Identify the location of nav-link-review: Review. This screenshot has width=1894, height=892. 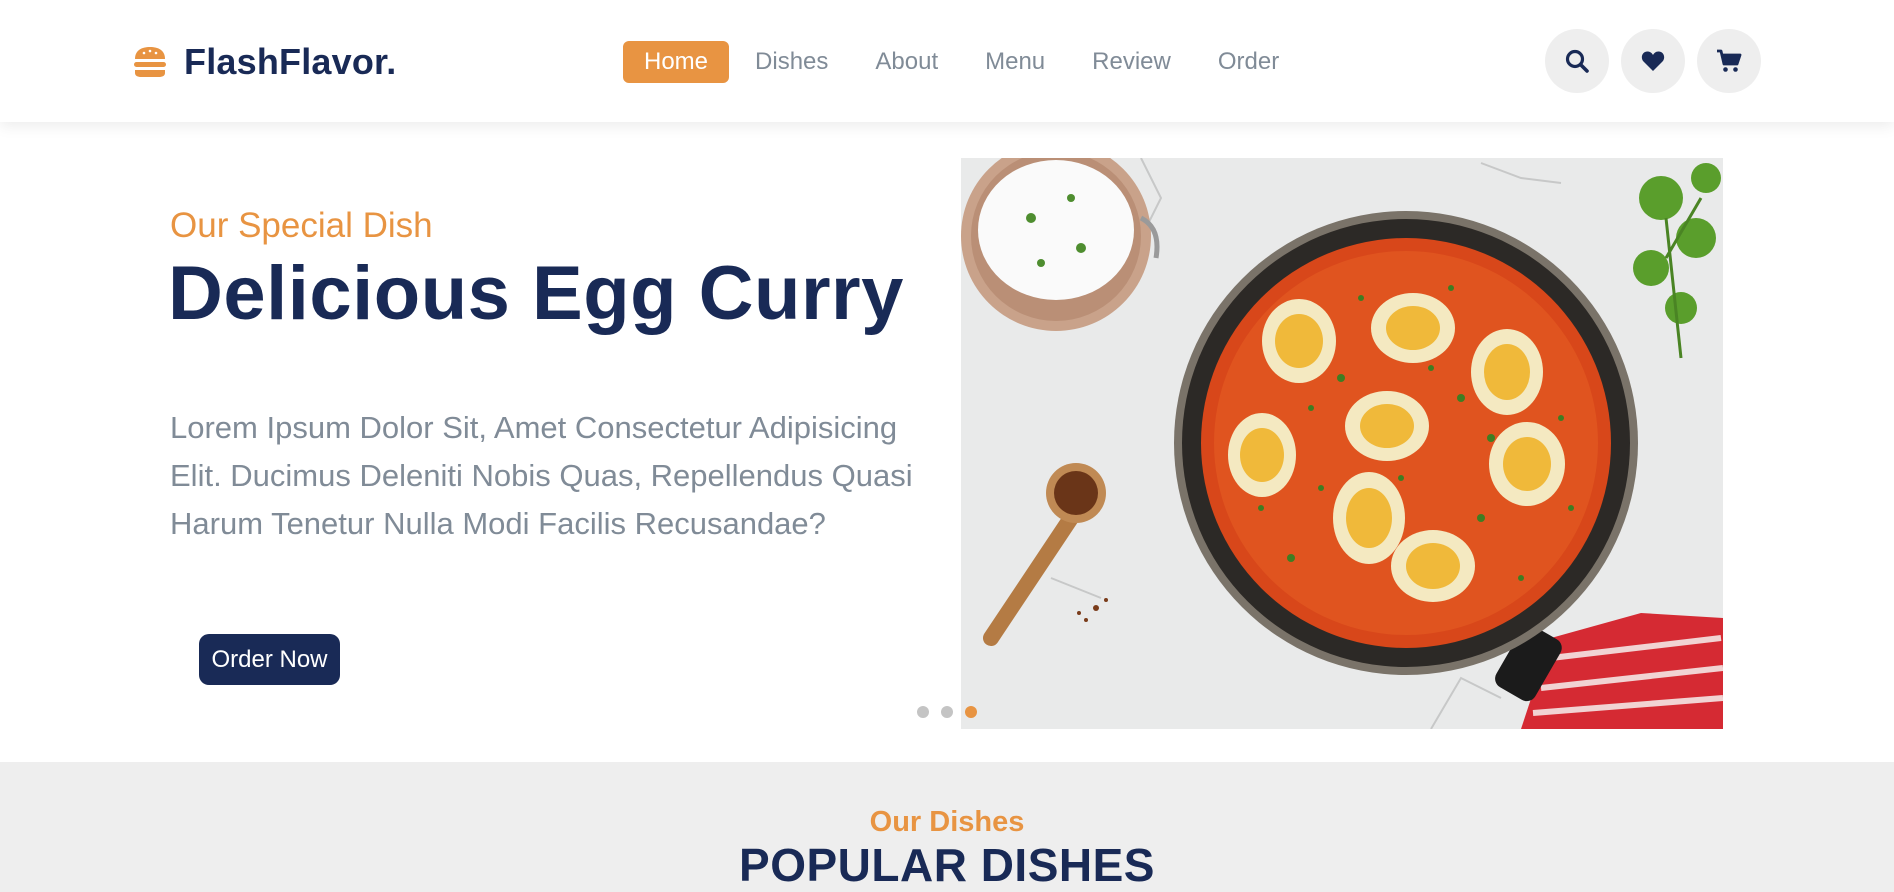
(1131, 62).